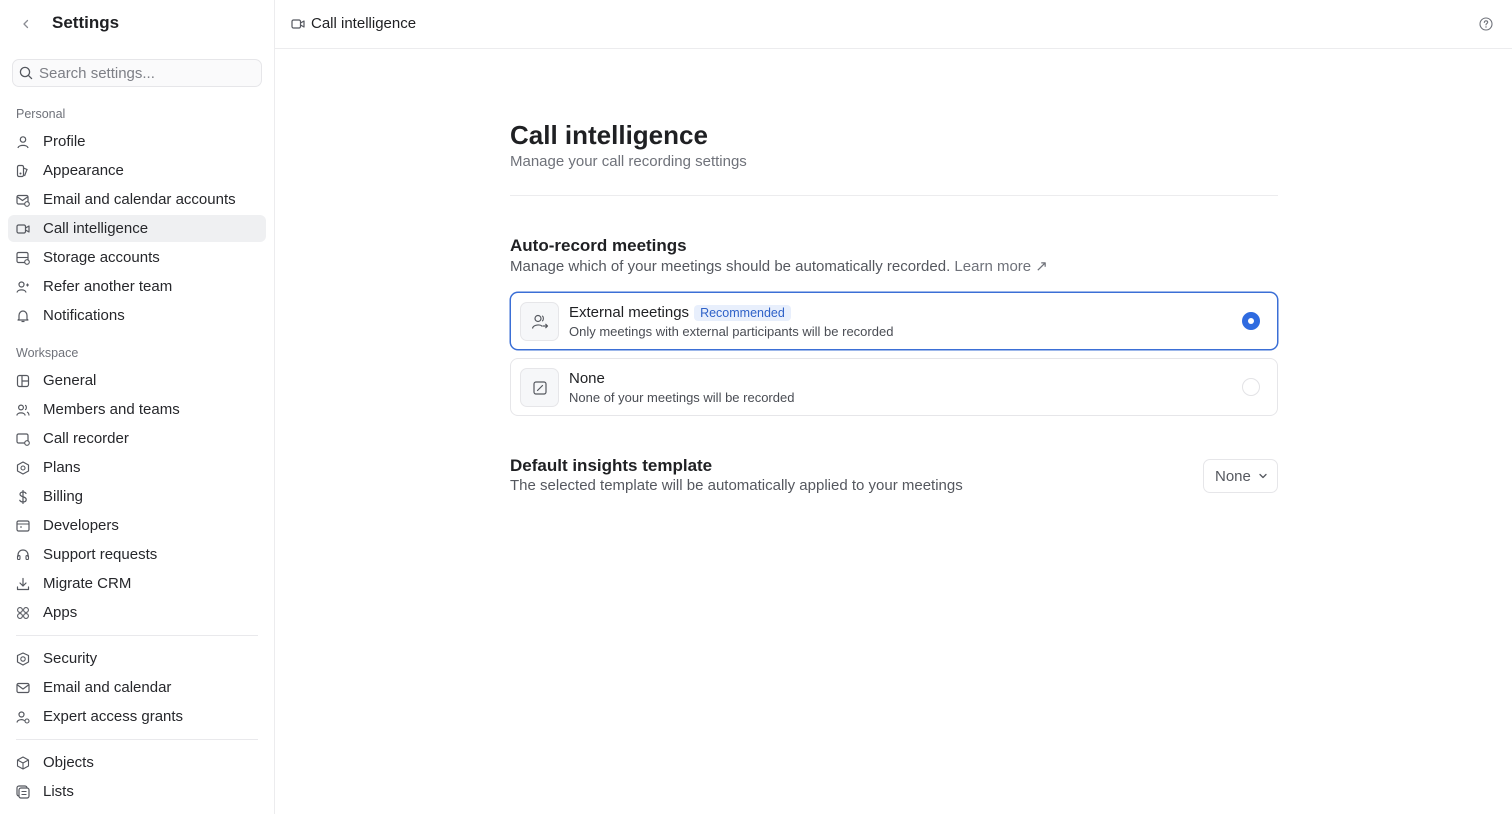 This screenshot has width=1512, height=814. Describe the element at coordinates (137, 658) in the screenshot. I see `sidebar-item-security: Security` at that location.